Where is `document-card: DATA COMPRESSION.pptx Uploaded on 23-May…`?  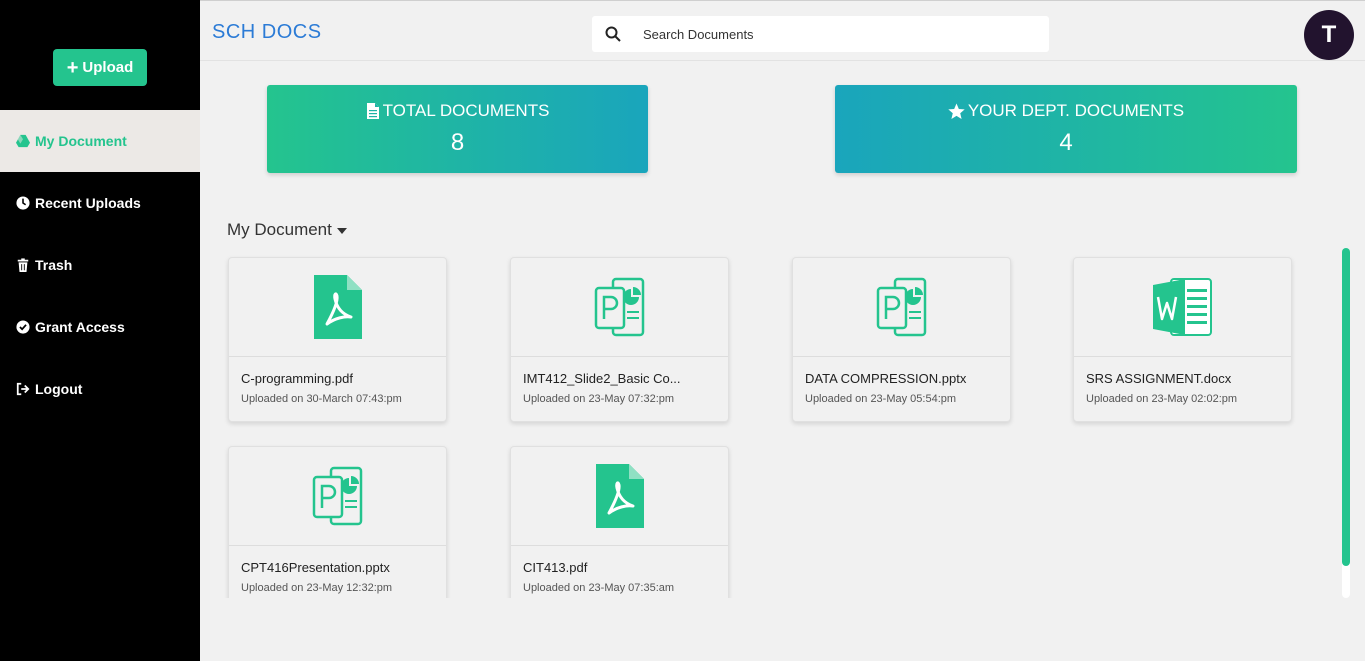 document-card: DATA COMPRESSION.pptx Uploaded on 23-May… is located at coordinates (901, 339).